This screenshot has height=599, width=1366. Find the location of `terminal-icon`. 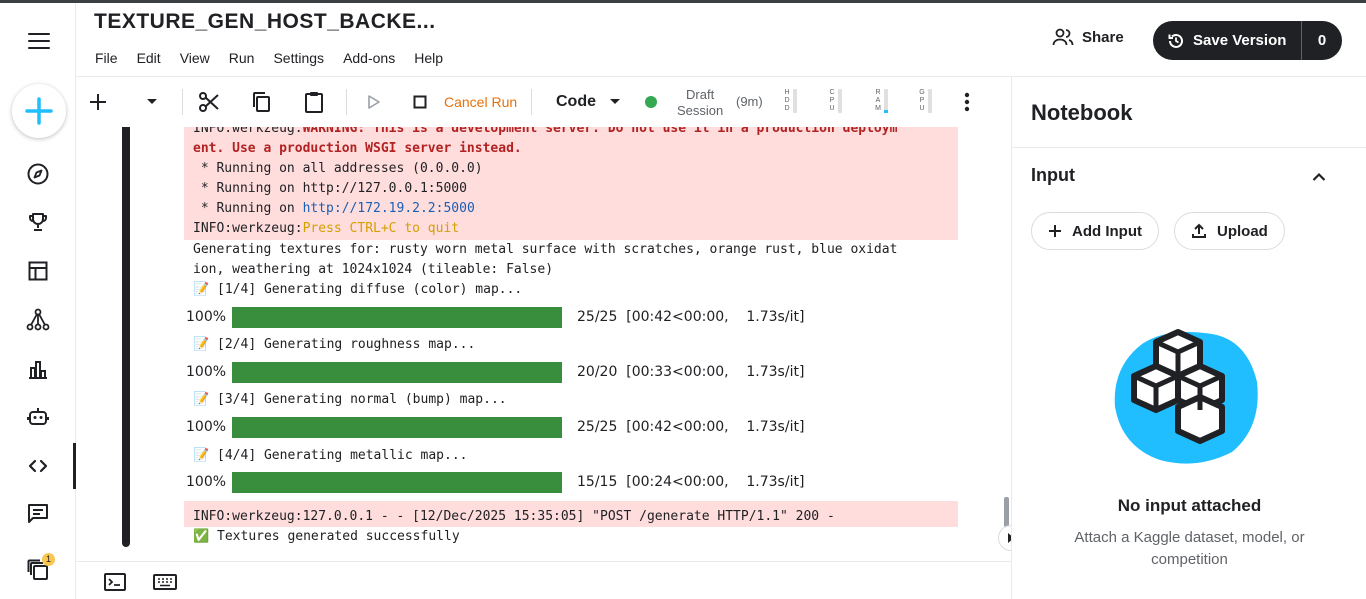

terminal-icon is located at coordinates (115, 582).